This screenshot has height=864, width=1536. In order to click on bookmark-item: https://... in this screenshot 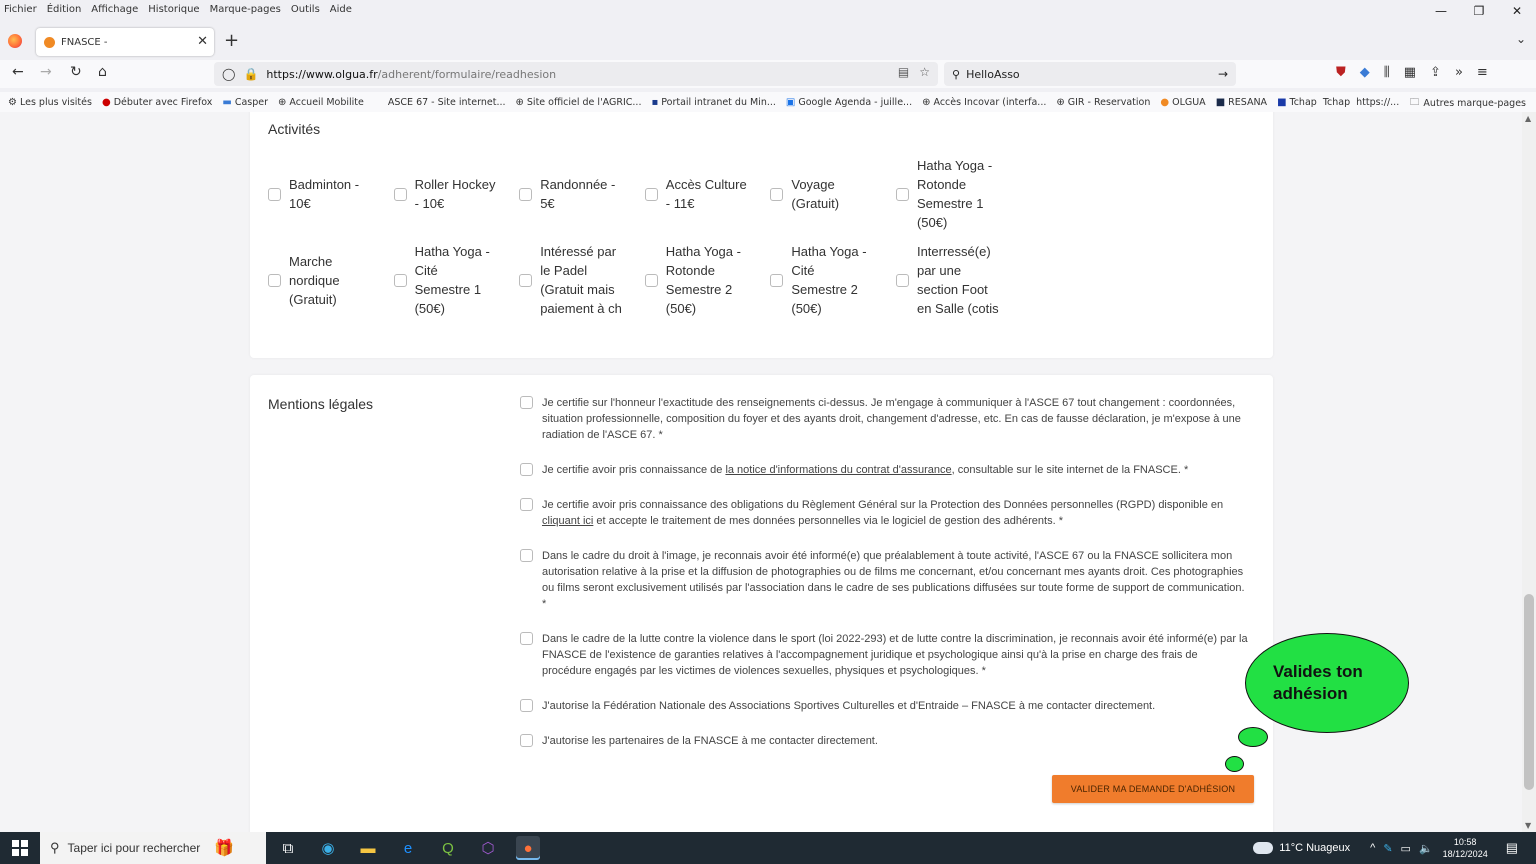, I will do `click(1377, 102)`.